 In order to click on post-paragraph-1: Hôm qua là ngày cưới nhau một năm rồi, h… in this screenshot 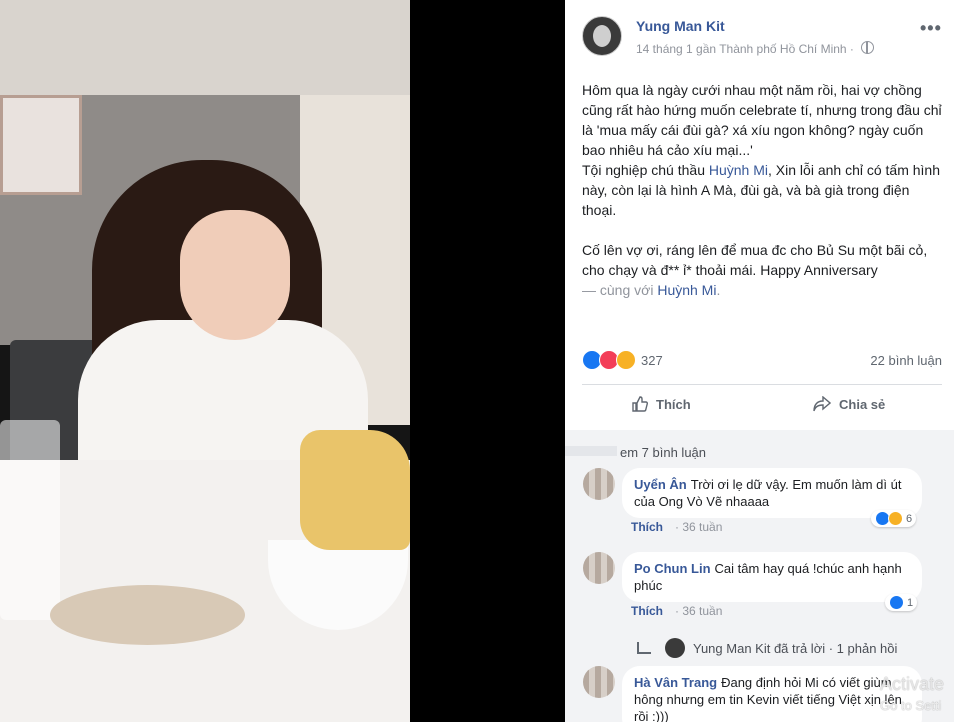, I will do `click(764, 150)`.